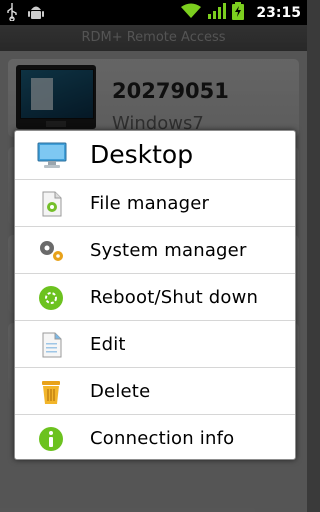 This screenshot has width=320, height=512. I want to click on usb-icon, so click(12, 14).